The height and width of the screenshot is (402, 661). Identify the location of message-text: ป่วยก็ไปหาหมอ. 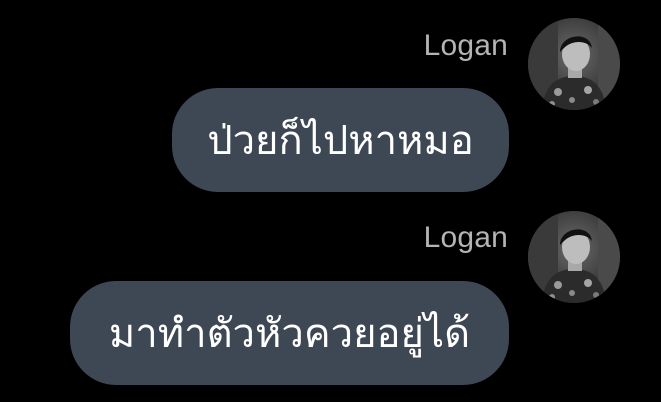
(340, 141).